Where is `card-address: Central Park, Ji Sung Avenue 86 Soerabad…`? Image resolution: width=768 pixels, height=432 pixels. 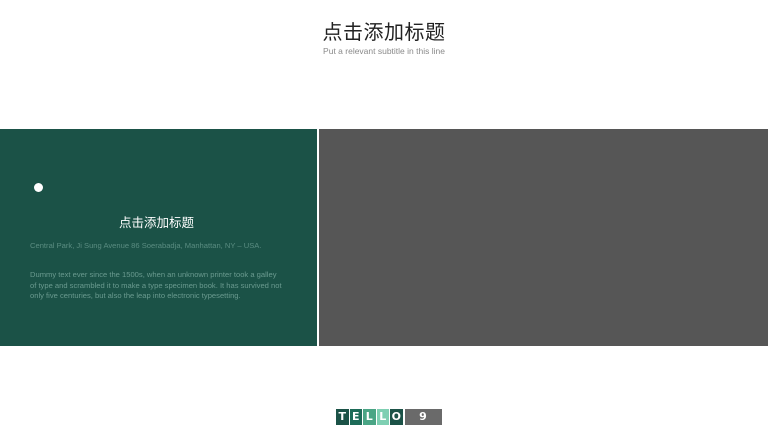
card-address: Central Park, Ji Sung Avenue 86 Soerabad… is located at coordinates (146, 245).